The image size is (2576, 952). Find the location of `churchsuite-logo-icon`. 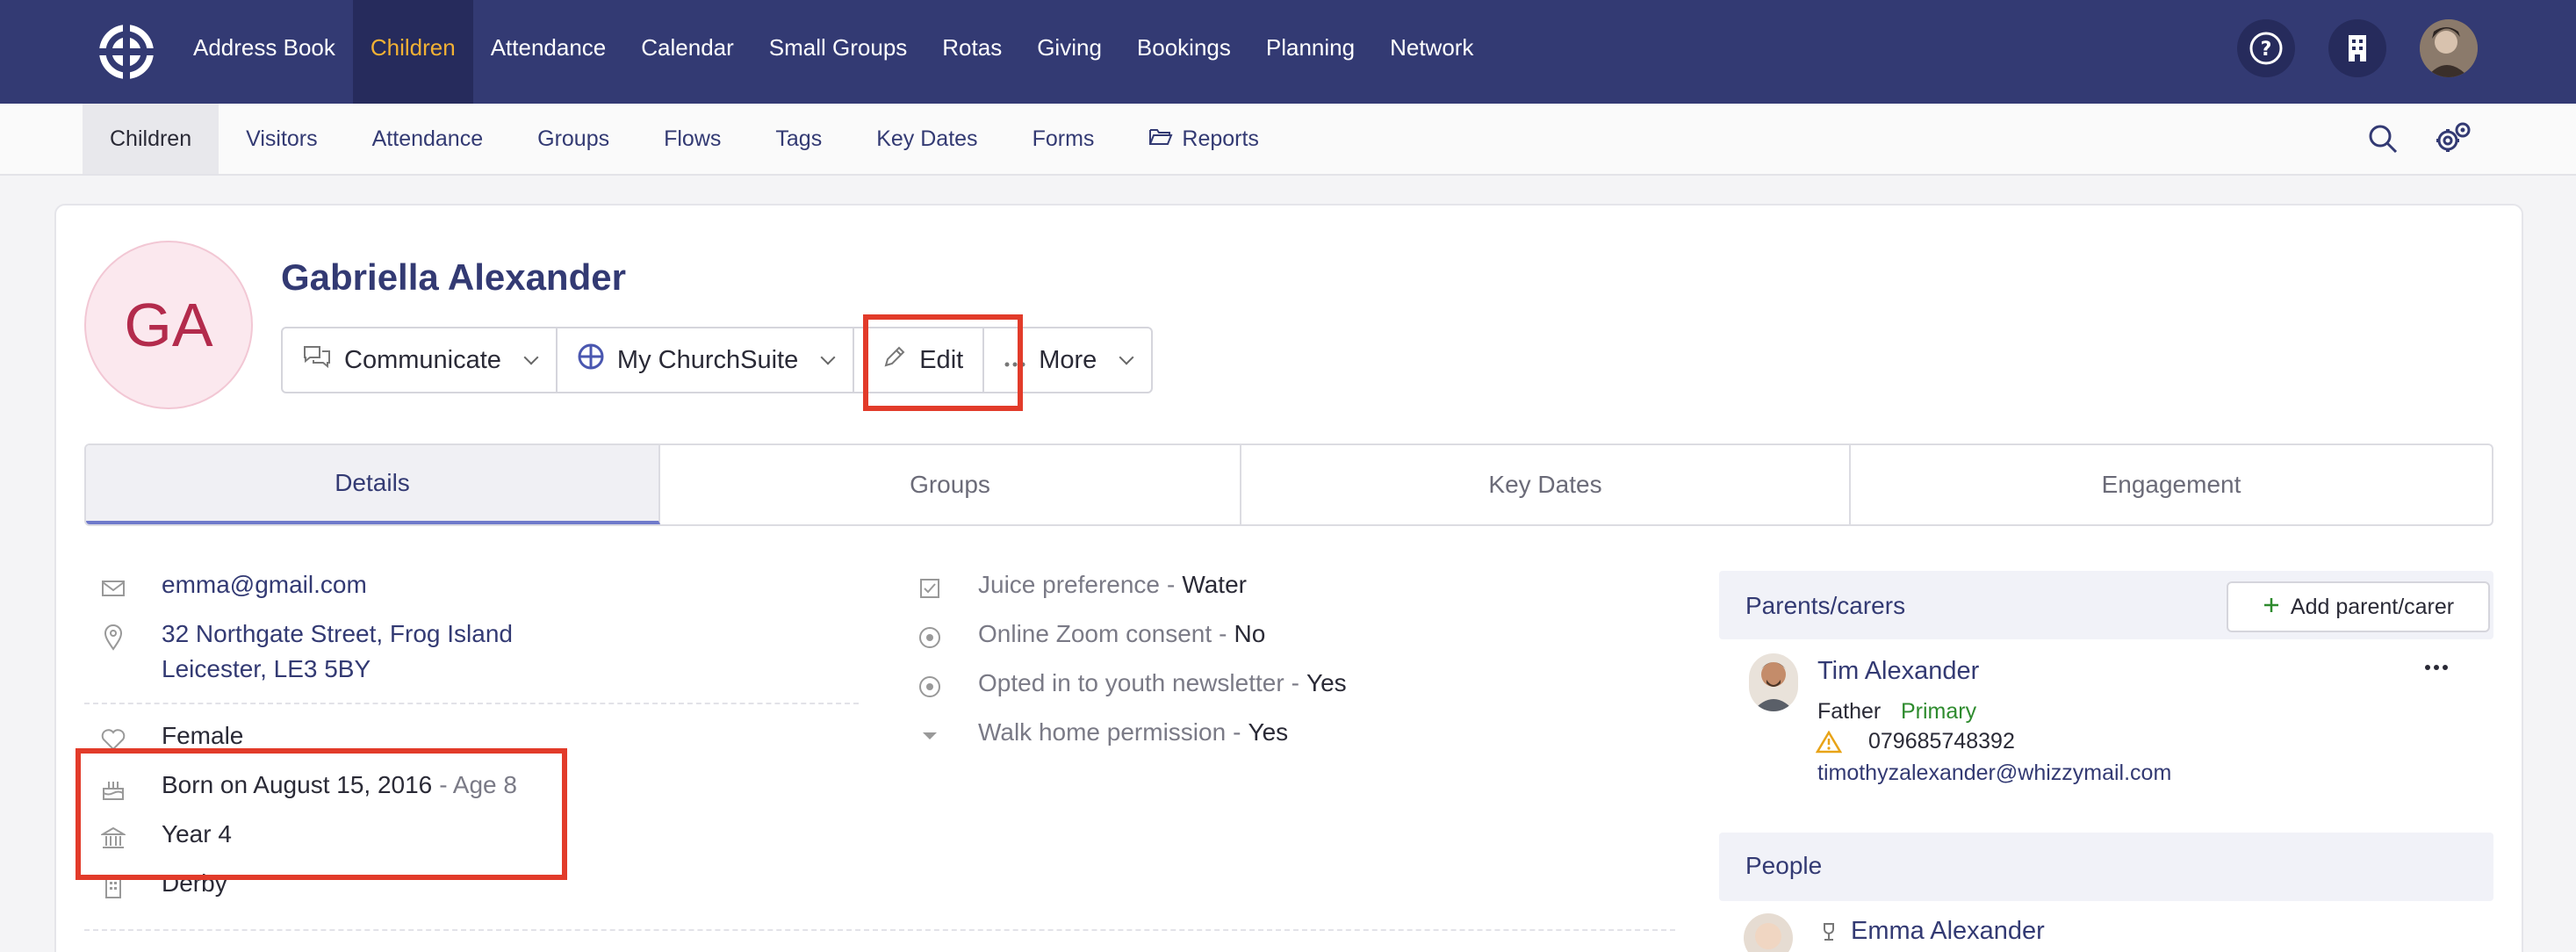

churchsuite-logo-icon is located at coordinates (591, 360).